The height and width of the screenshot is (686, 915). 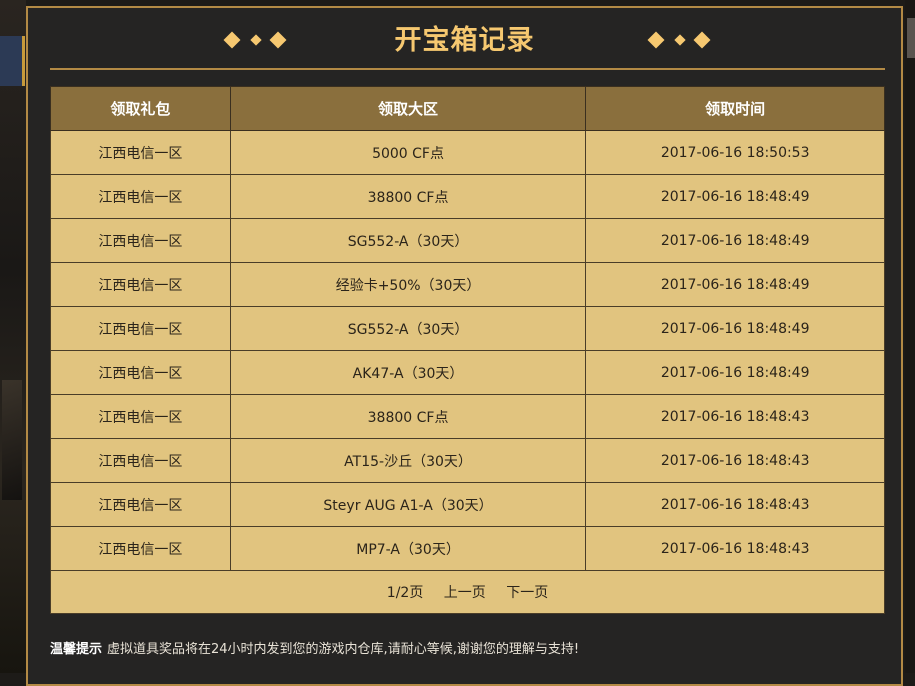 I want to click on page-info: 1/2页, so click(x=405, y=593).